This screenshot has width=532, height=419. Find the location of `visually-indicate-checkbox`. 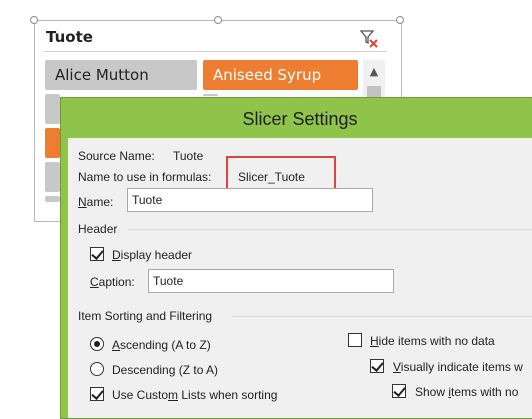

visually-indicate-checkbox is located at coordinates (377, 366).